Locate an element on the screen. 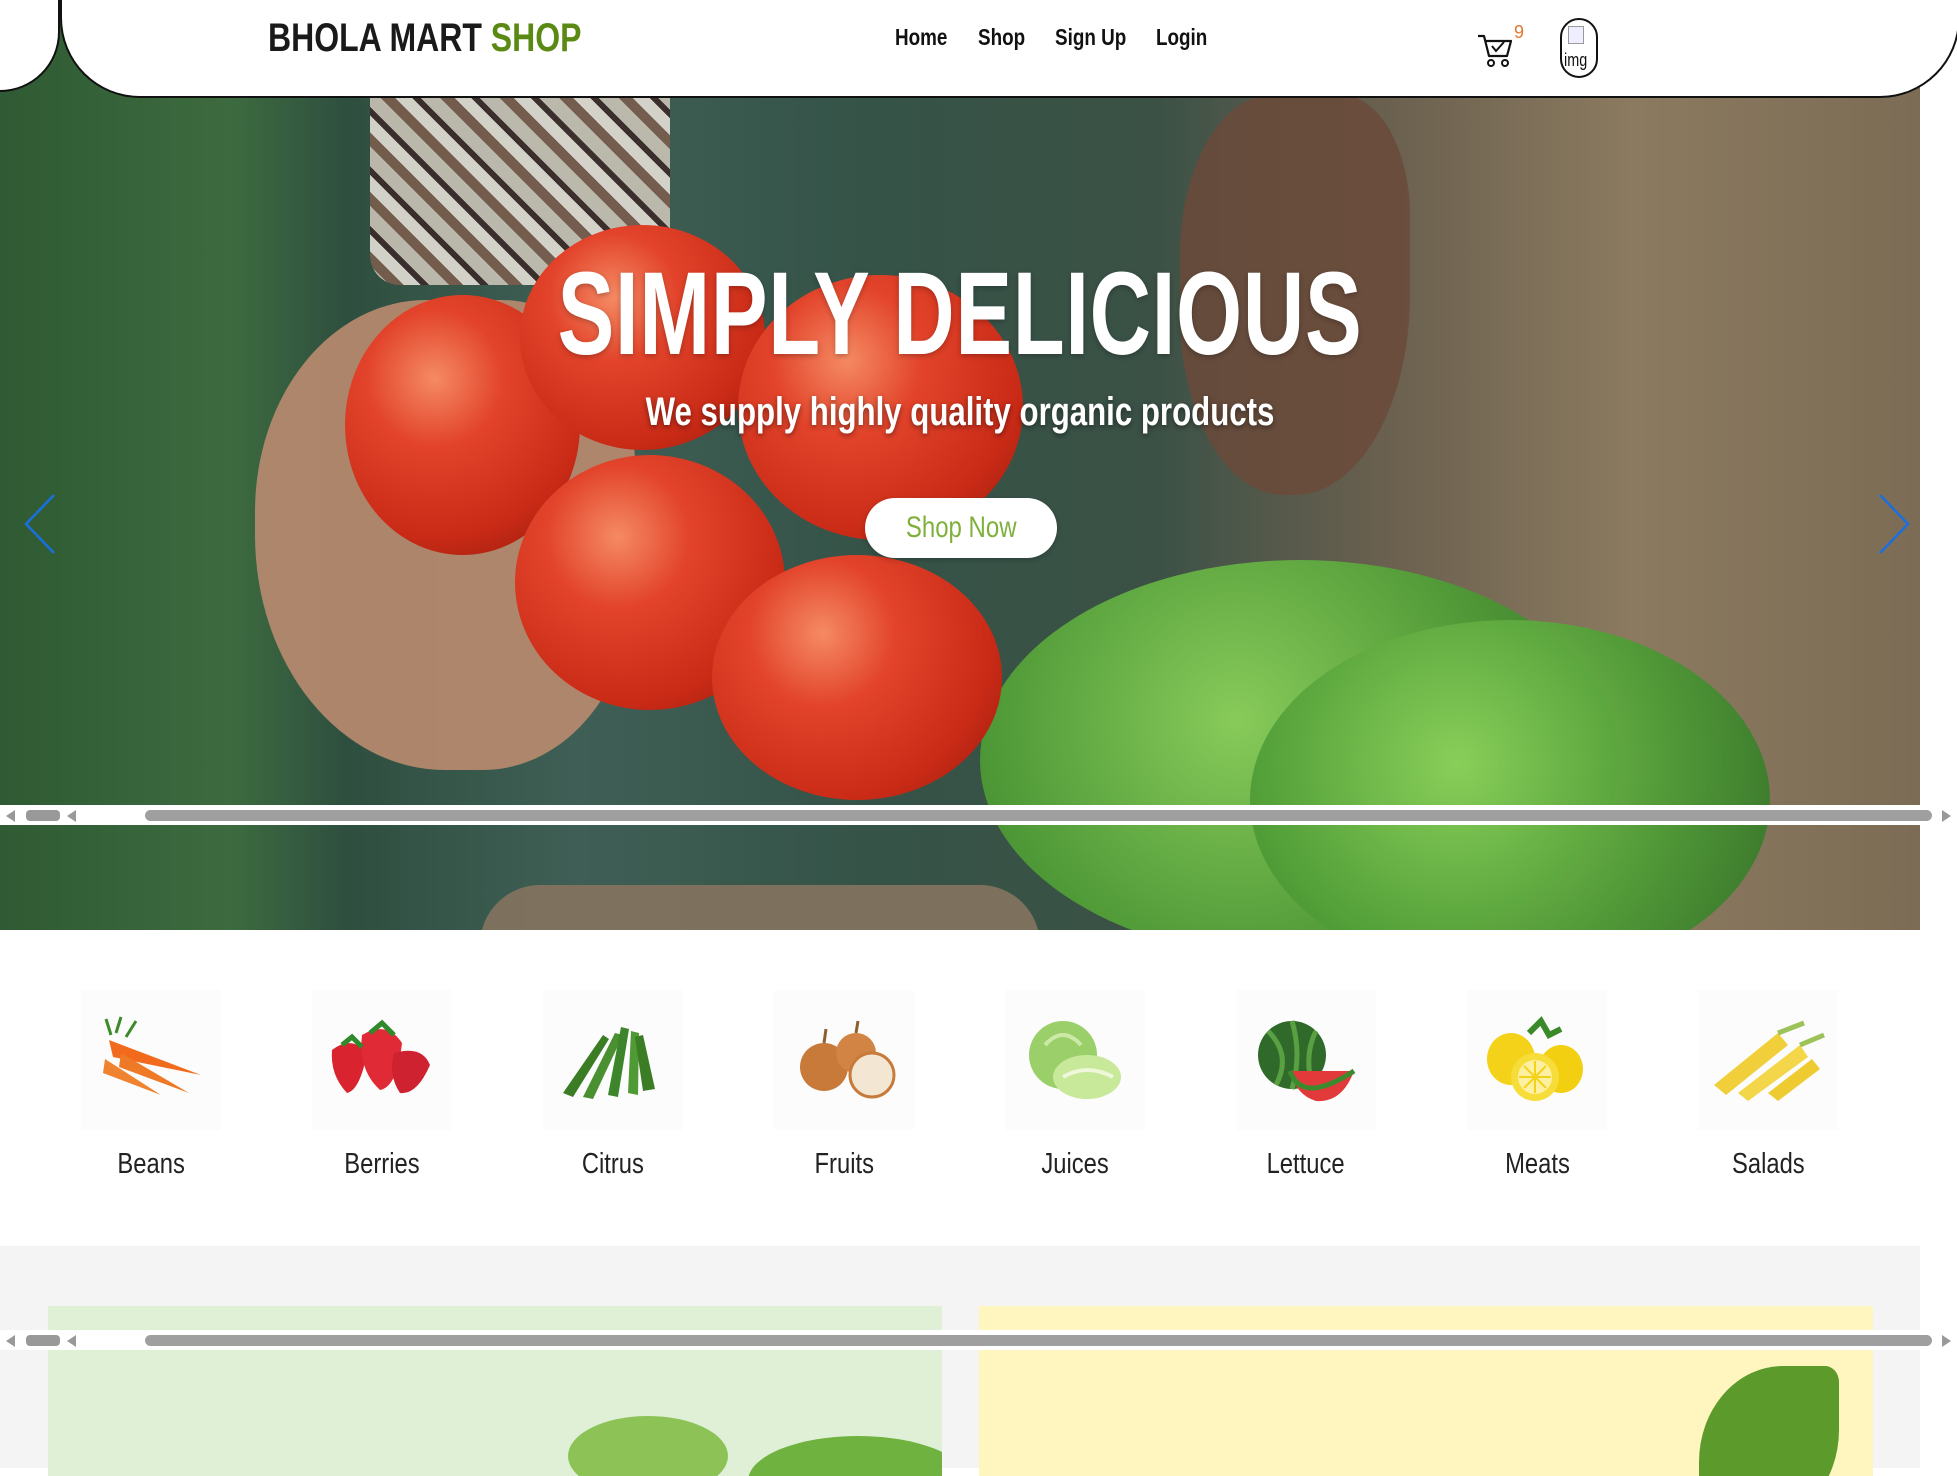 The image size is (1957, 1476). category-label: Salads is located at coordinates (1768, 1164).